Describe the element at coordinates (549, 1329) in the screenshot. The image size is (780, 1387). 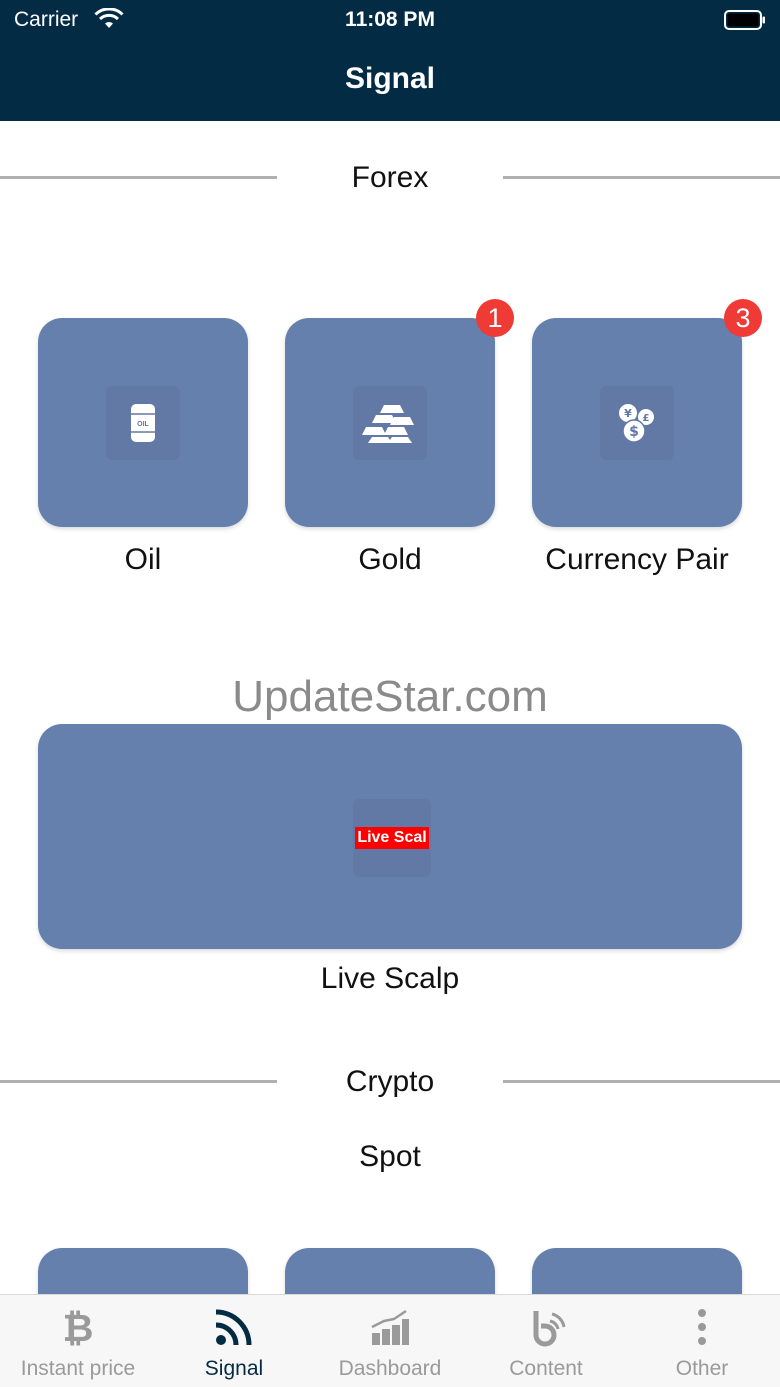
I see `content-icon` at that location.